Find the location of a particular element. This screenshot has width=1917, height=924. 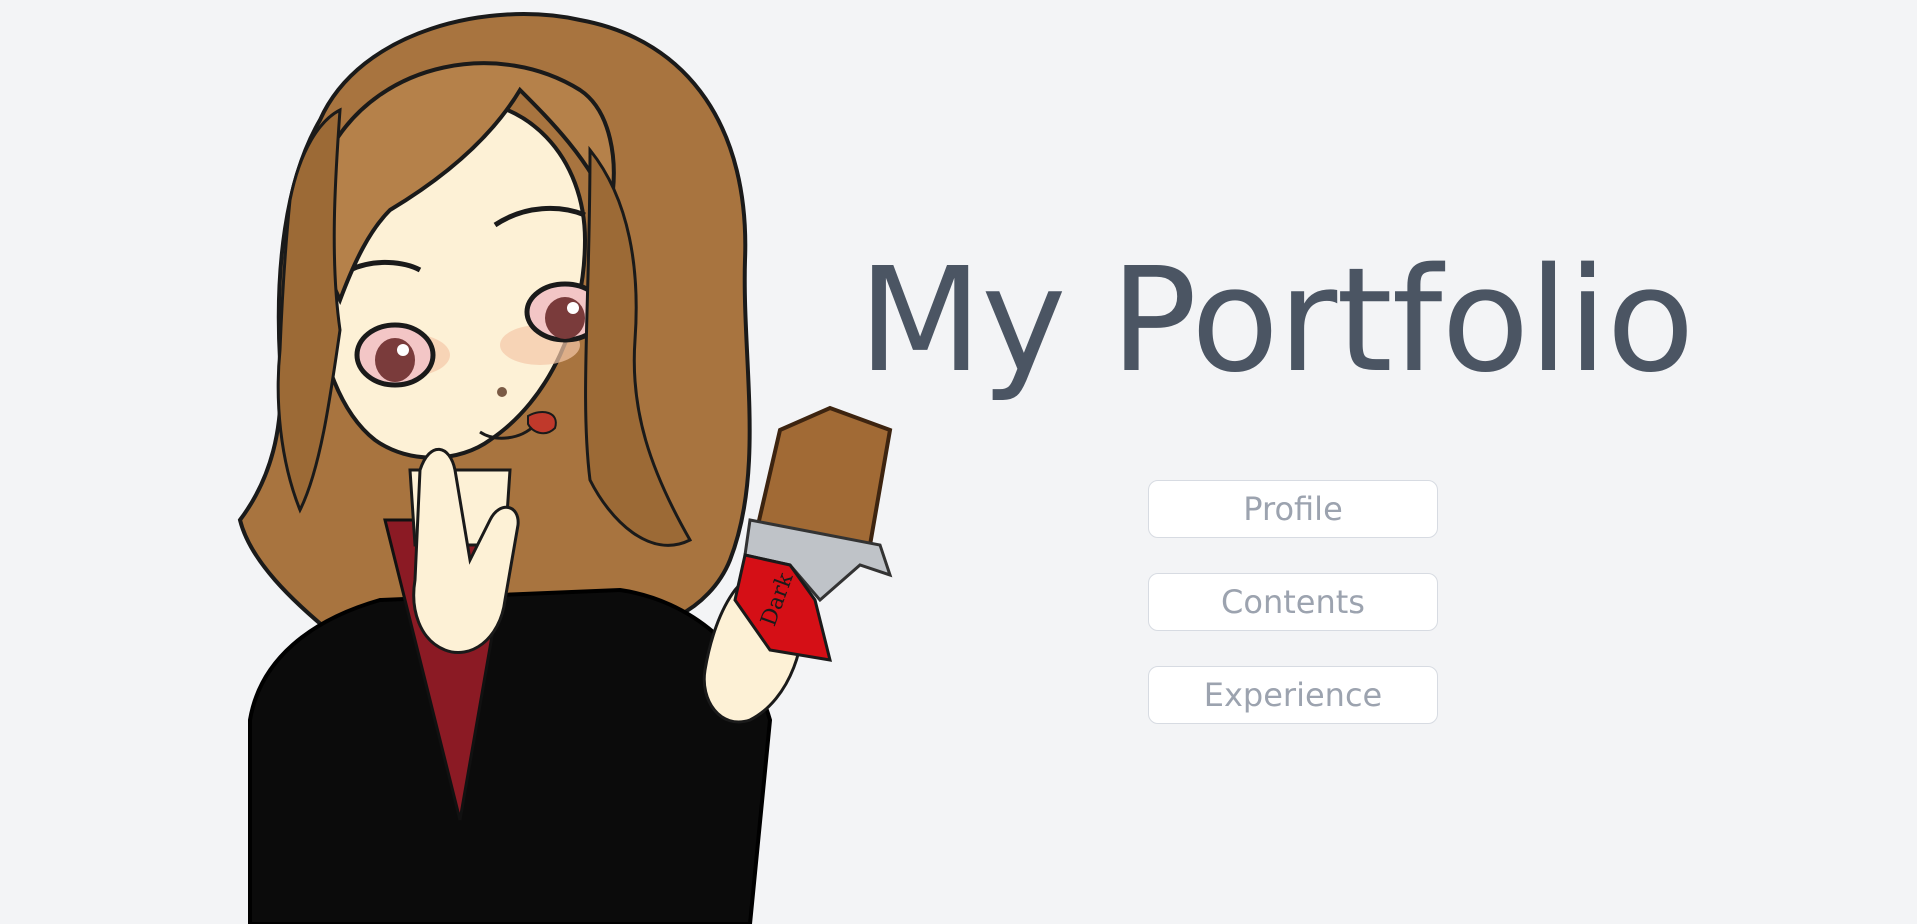

experience-button: Experience is located at coordinates (1293, 695).